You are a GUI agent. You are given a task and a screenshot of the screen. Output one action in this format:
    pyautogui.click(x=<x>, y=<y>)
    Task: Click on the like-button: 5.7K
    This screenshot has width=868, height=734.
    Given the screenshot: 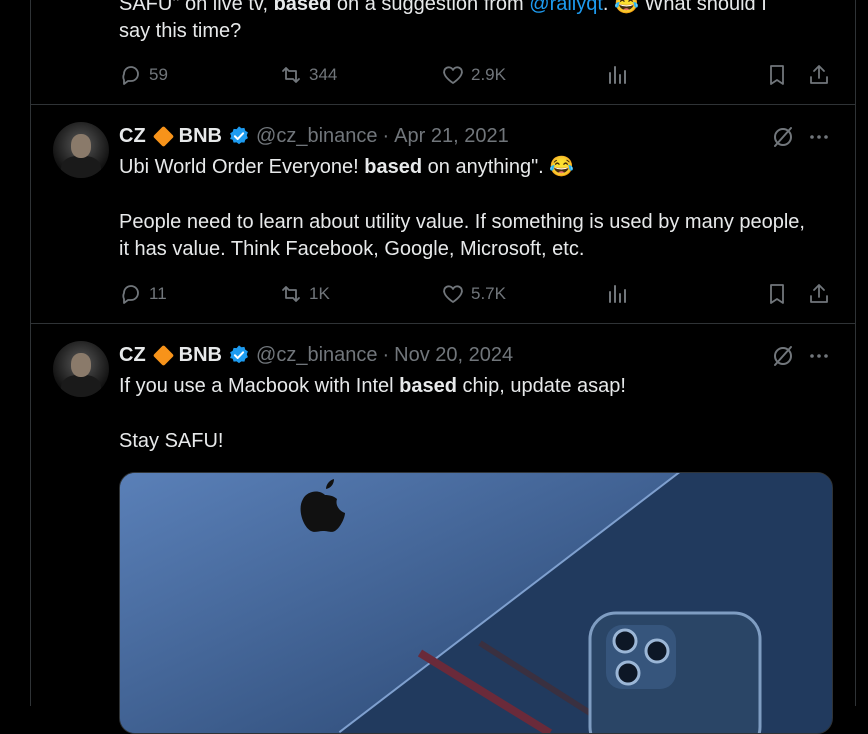 What is the action you would take?
    pyautogui.click(x=473, y=294)
    